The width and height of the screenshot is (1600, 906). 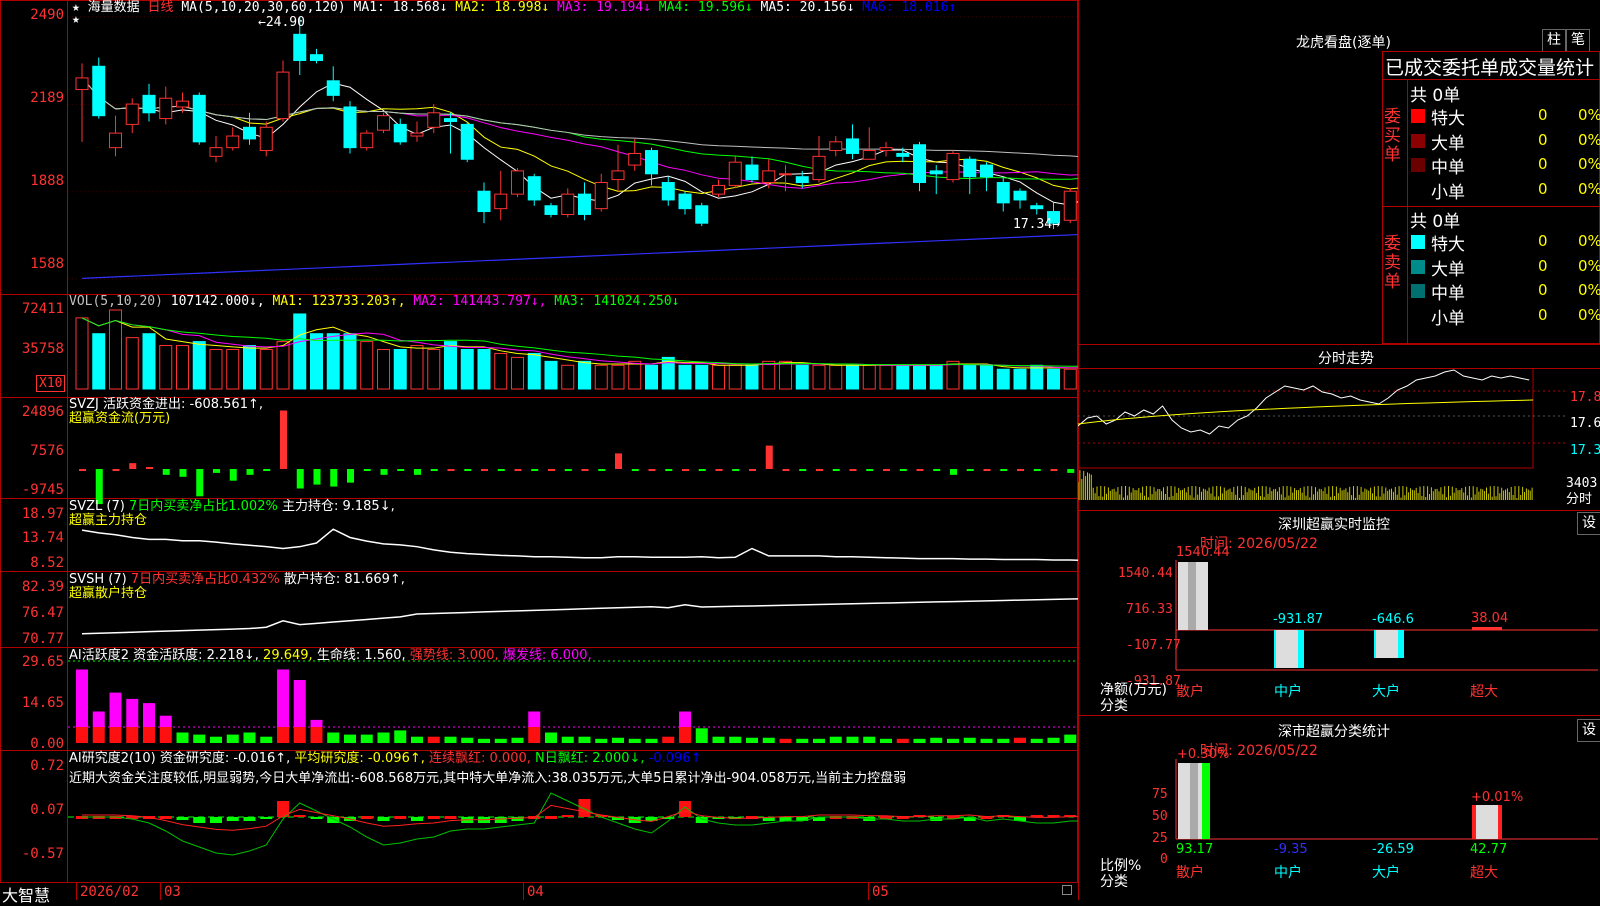 What do you see at coordinates (1448, 269) in the screenshot?
I see `sell-row-label: 大单` at bounding box center [1448, 269].